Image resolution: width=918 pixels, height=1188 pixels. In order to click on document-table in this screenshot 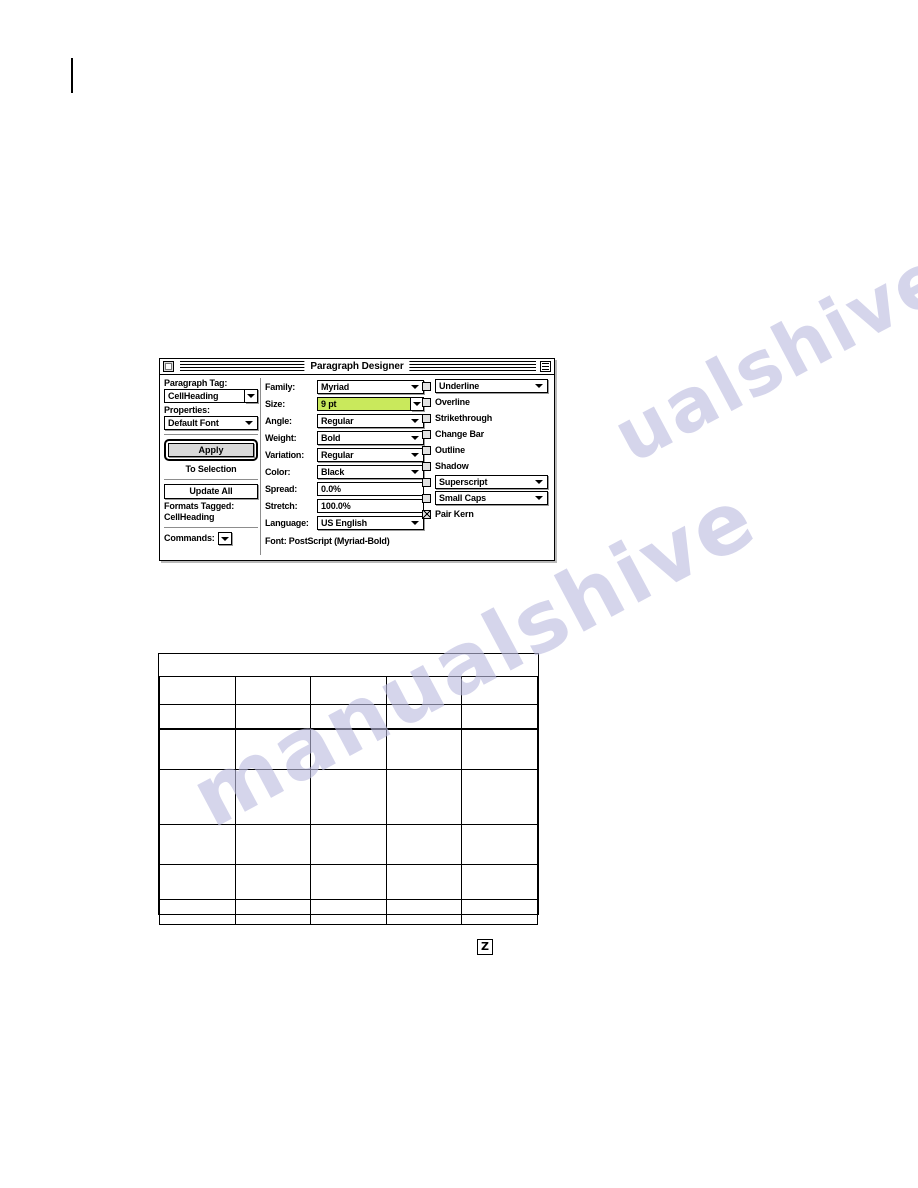, I will do `click(348, 789)`.